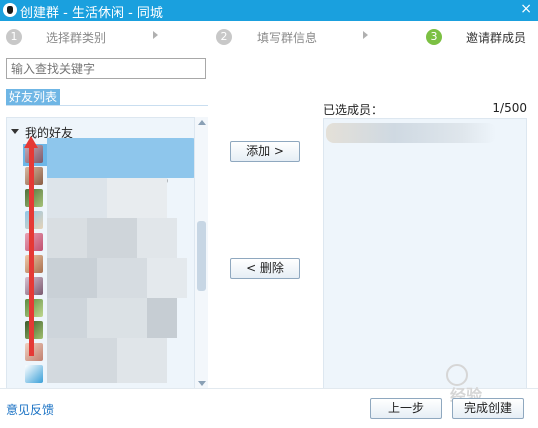  I want to click on wizard-steps: 1 选择群类别 2 填写群信息 3 邀请群成员, so click(269, 37).